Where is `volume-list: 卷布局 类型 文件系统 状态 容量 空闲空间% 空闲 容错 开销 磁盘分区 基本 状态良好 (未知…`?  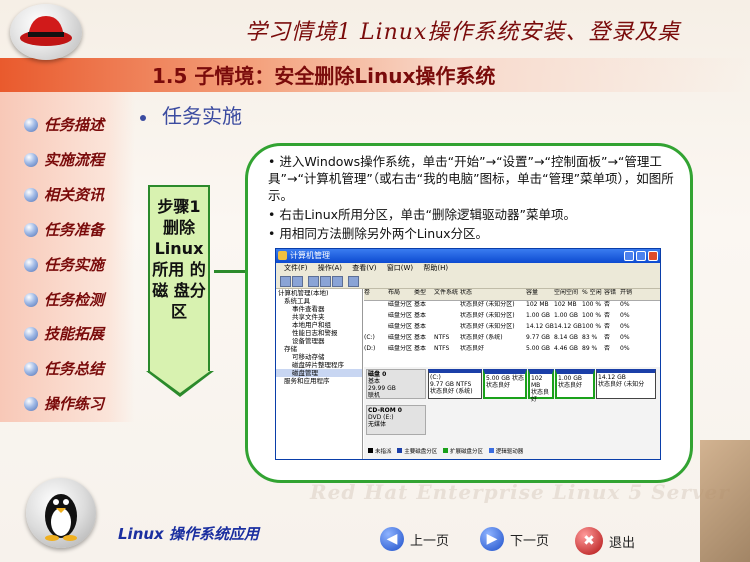
volume-list: 卷布局 类型 文件系统 状态 容量 空闲空间% 空闲 容错 开销 磁盘分区 基本 状态良好 (未知… is located at coordinates (512, 324).